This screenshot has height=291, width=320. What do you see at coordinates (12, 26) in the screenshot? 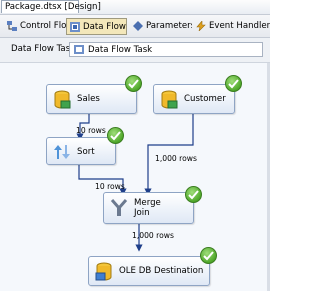
I see `control-flow-icon` at bounding box center [12, 26].